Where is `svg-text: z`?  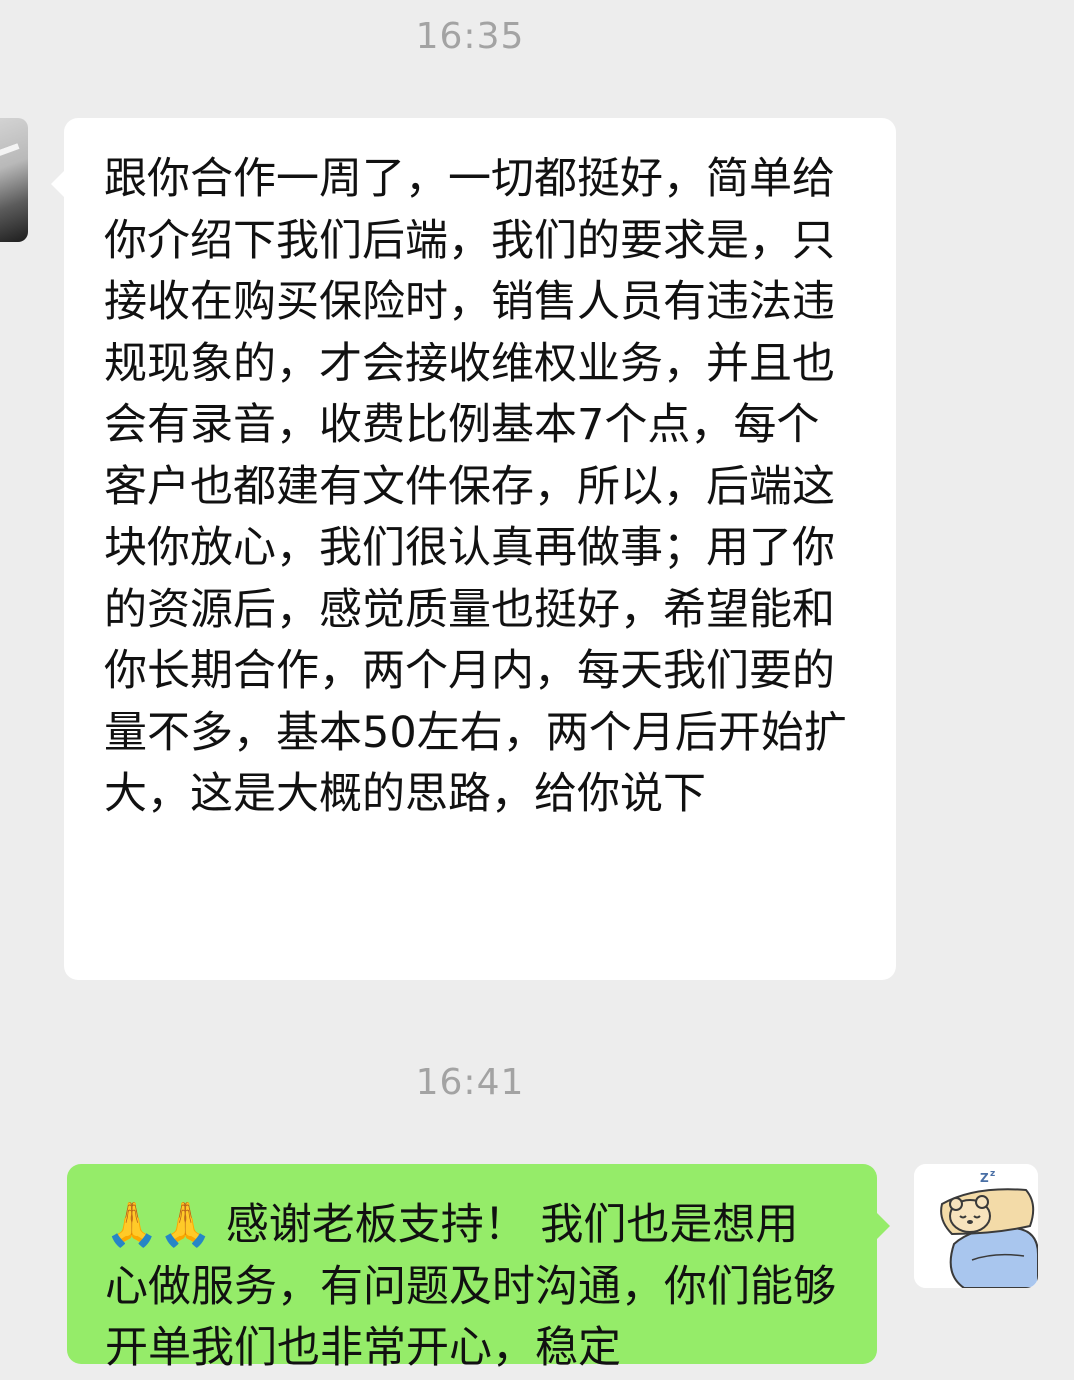 svg-text: z is located at coordinates (992, 1174).